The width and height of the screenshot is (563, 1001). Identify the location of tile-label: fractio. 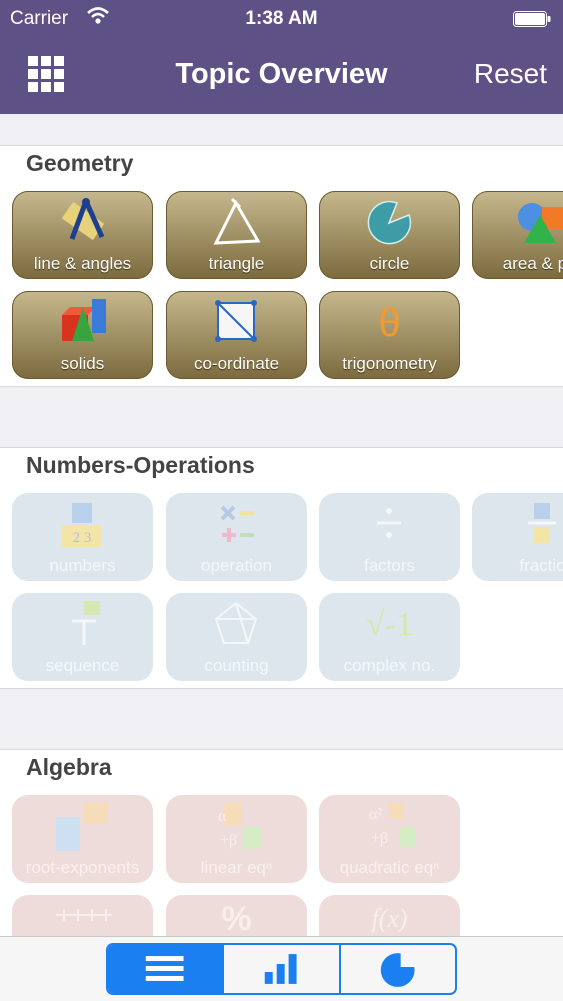
(541, 565).